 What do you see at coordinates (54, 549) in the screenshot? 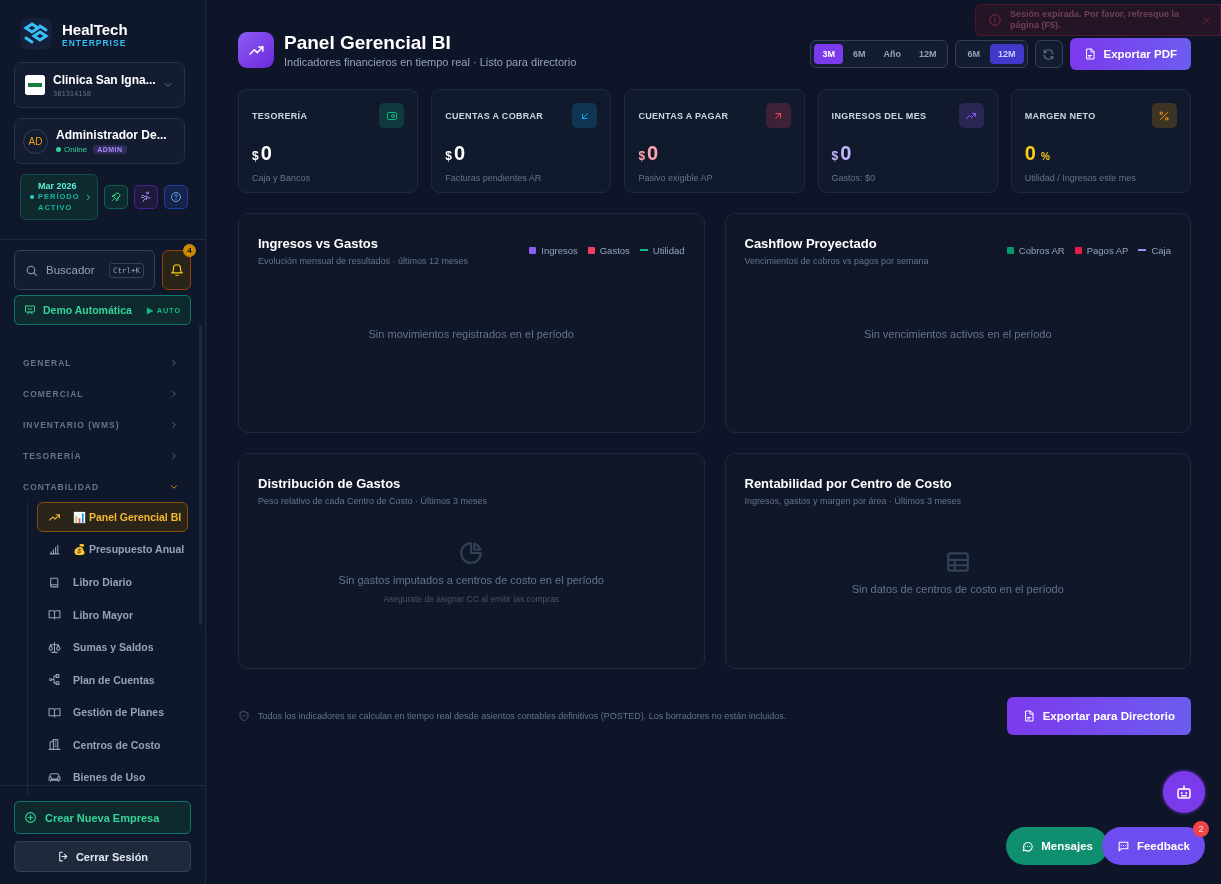
I see `bar-chart-icon` at bounding box center [54, 549].